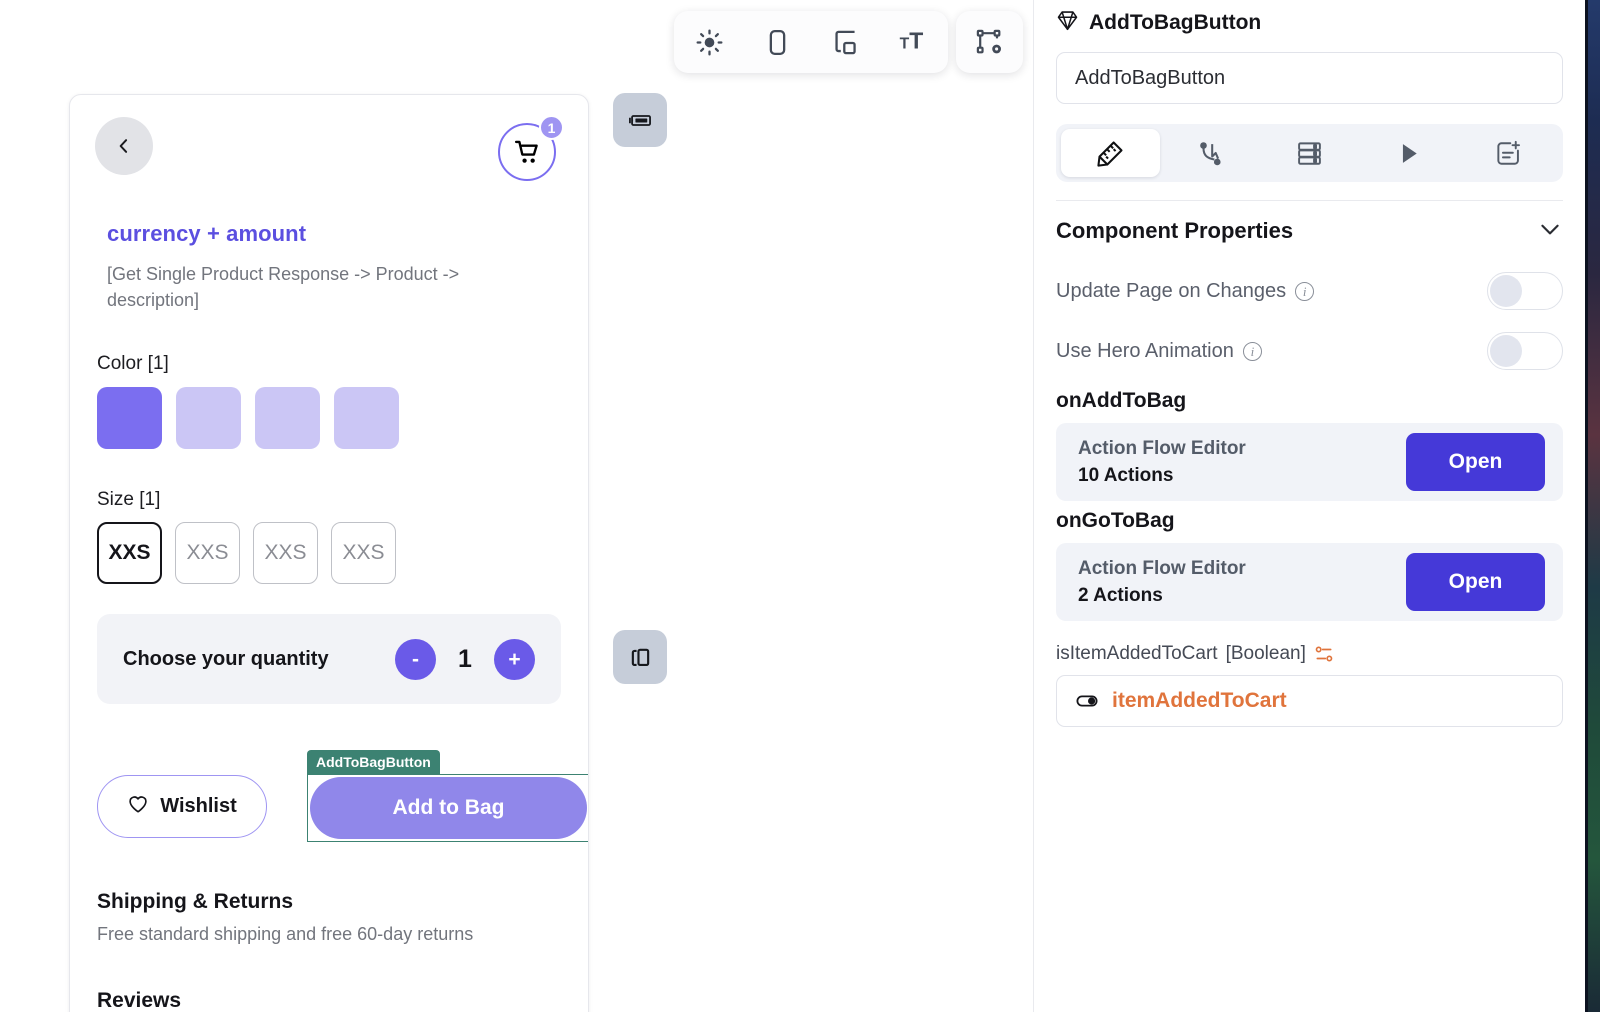 The height and width of the screenshot is (1012, 1600). What do you see at coordinates (1209, 153) in the screenshot?
I see `tab-actions` at bounding box center [1209, 153].